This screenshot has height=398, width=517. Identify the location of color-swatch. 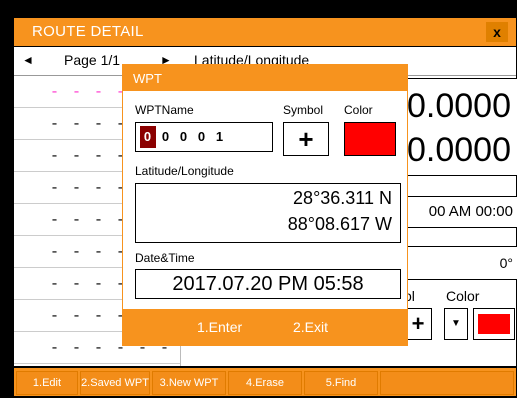
(370, 139).